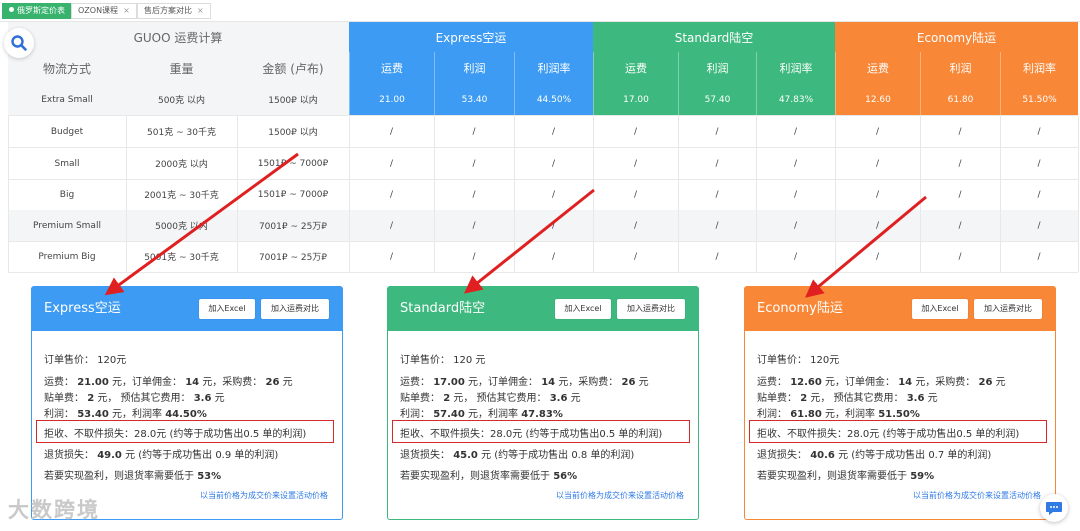 The width and height of the screenshot is (1080, 531). I want to click on watermark: 大数跨境, so click(54, 510).